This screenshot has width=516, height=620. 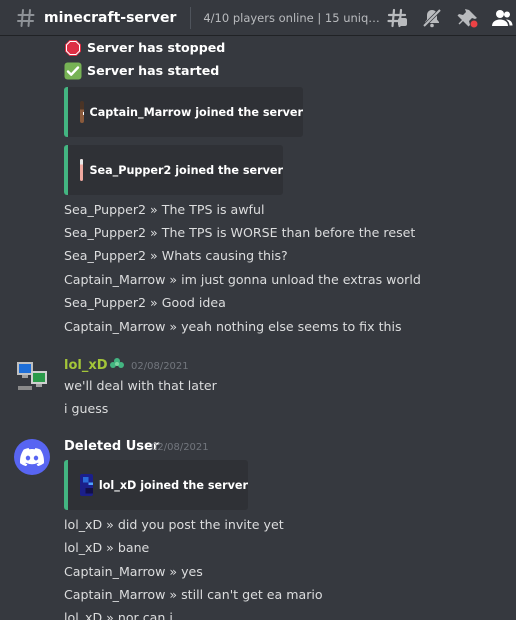 I want to click on join-embed: Captain_Marrow joined the server, so click(x=183, y=112).